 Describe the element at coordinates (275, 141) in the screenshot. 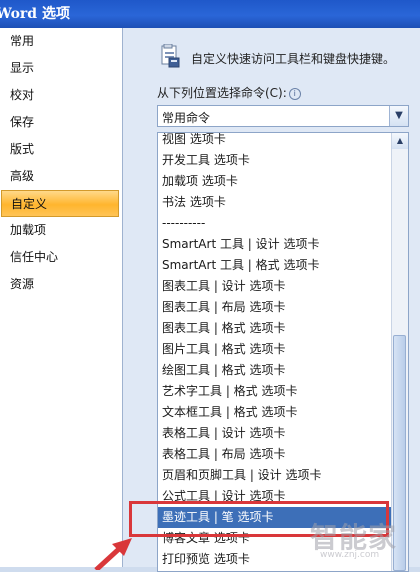

I see `list-item: 视图 选项卡` at that location.